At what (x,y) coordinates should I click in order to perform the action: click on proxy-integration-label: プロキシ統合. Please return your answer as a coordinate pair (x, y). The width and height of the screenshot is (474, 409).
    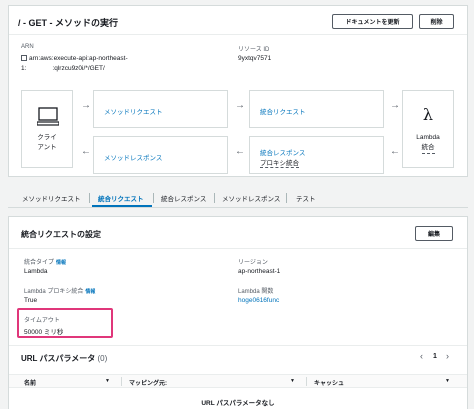
    Looking at the image, I should click on (279, 162).